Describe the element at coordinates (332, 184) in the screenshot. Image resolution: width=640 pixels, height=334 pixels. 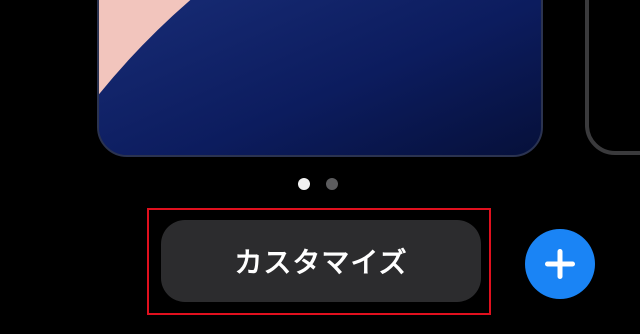
I see `page-dot` at that location.